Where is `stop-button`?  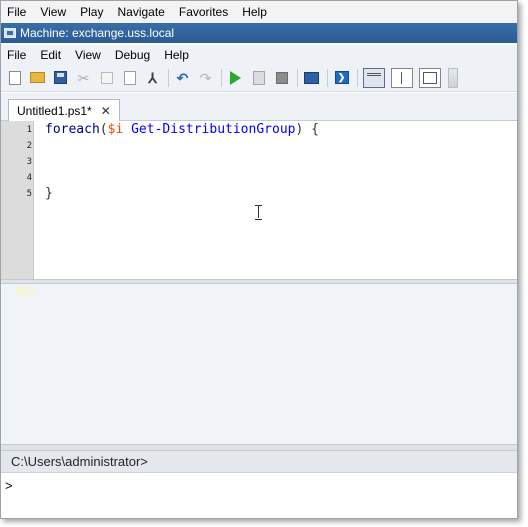 stop-button is located at coordinates (281, 77).